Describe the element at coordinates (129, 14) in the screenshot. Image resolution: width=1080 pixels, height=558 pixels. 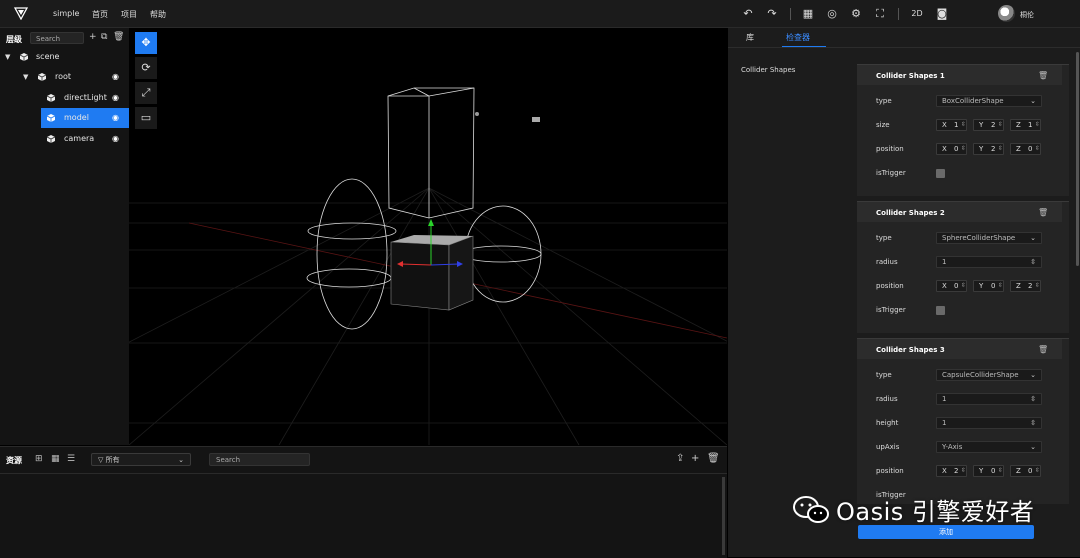
I see `menu-project: 项目` at that location.